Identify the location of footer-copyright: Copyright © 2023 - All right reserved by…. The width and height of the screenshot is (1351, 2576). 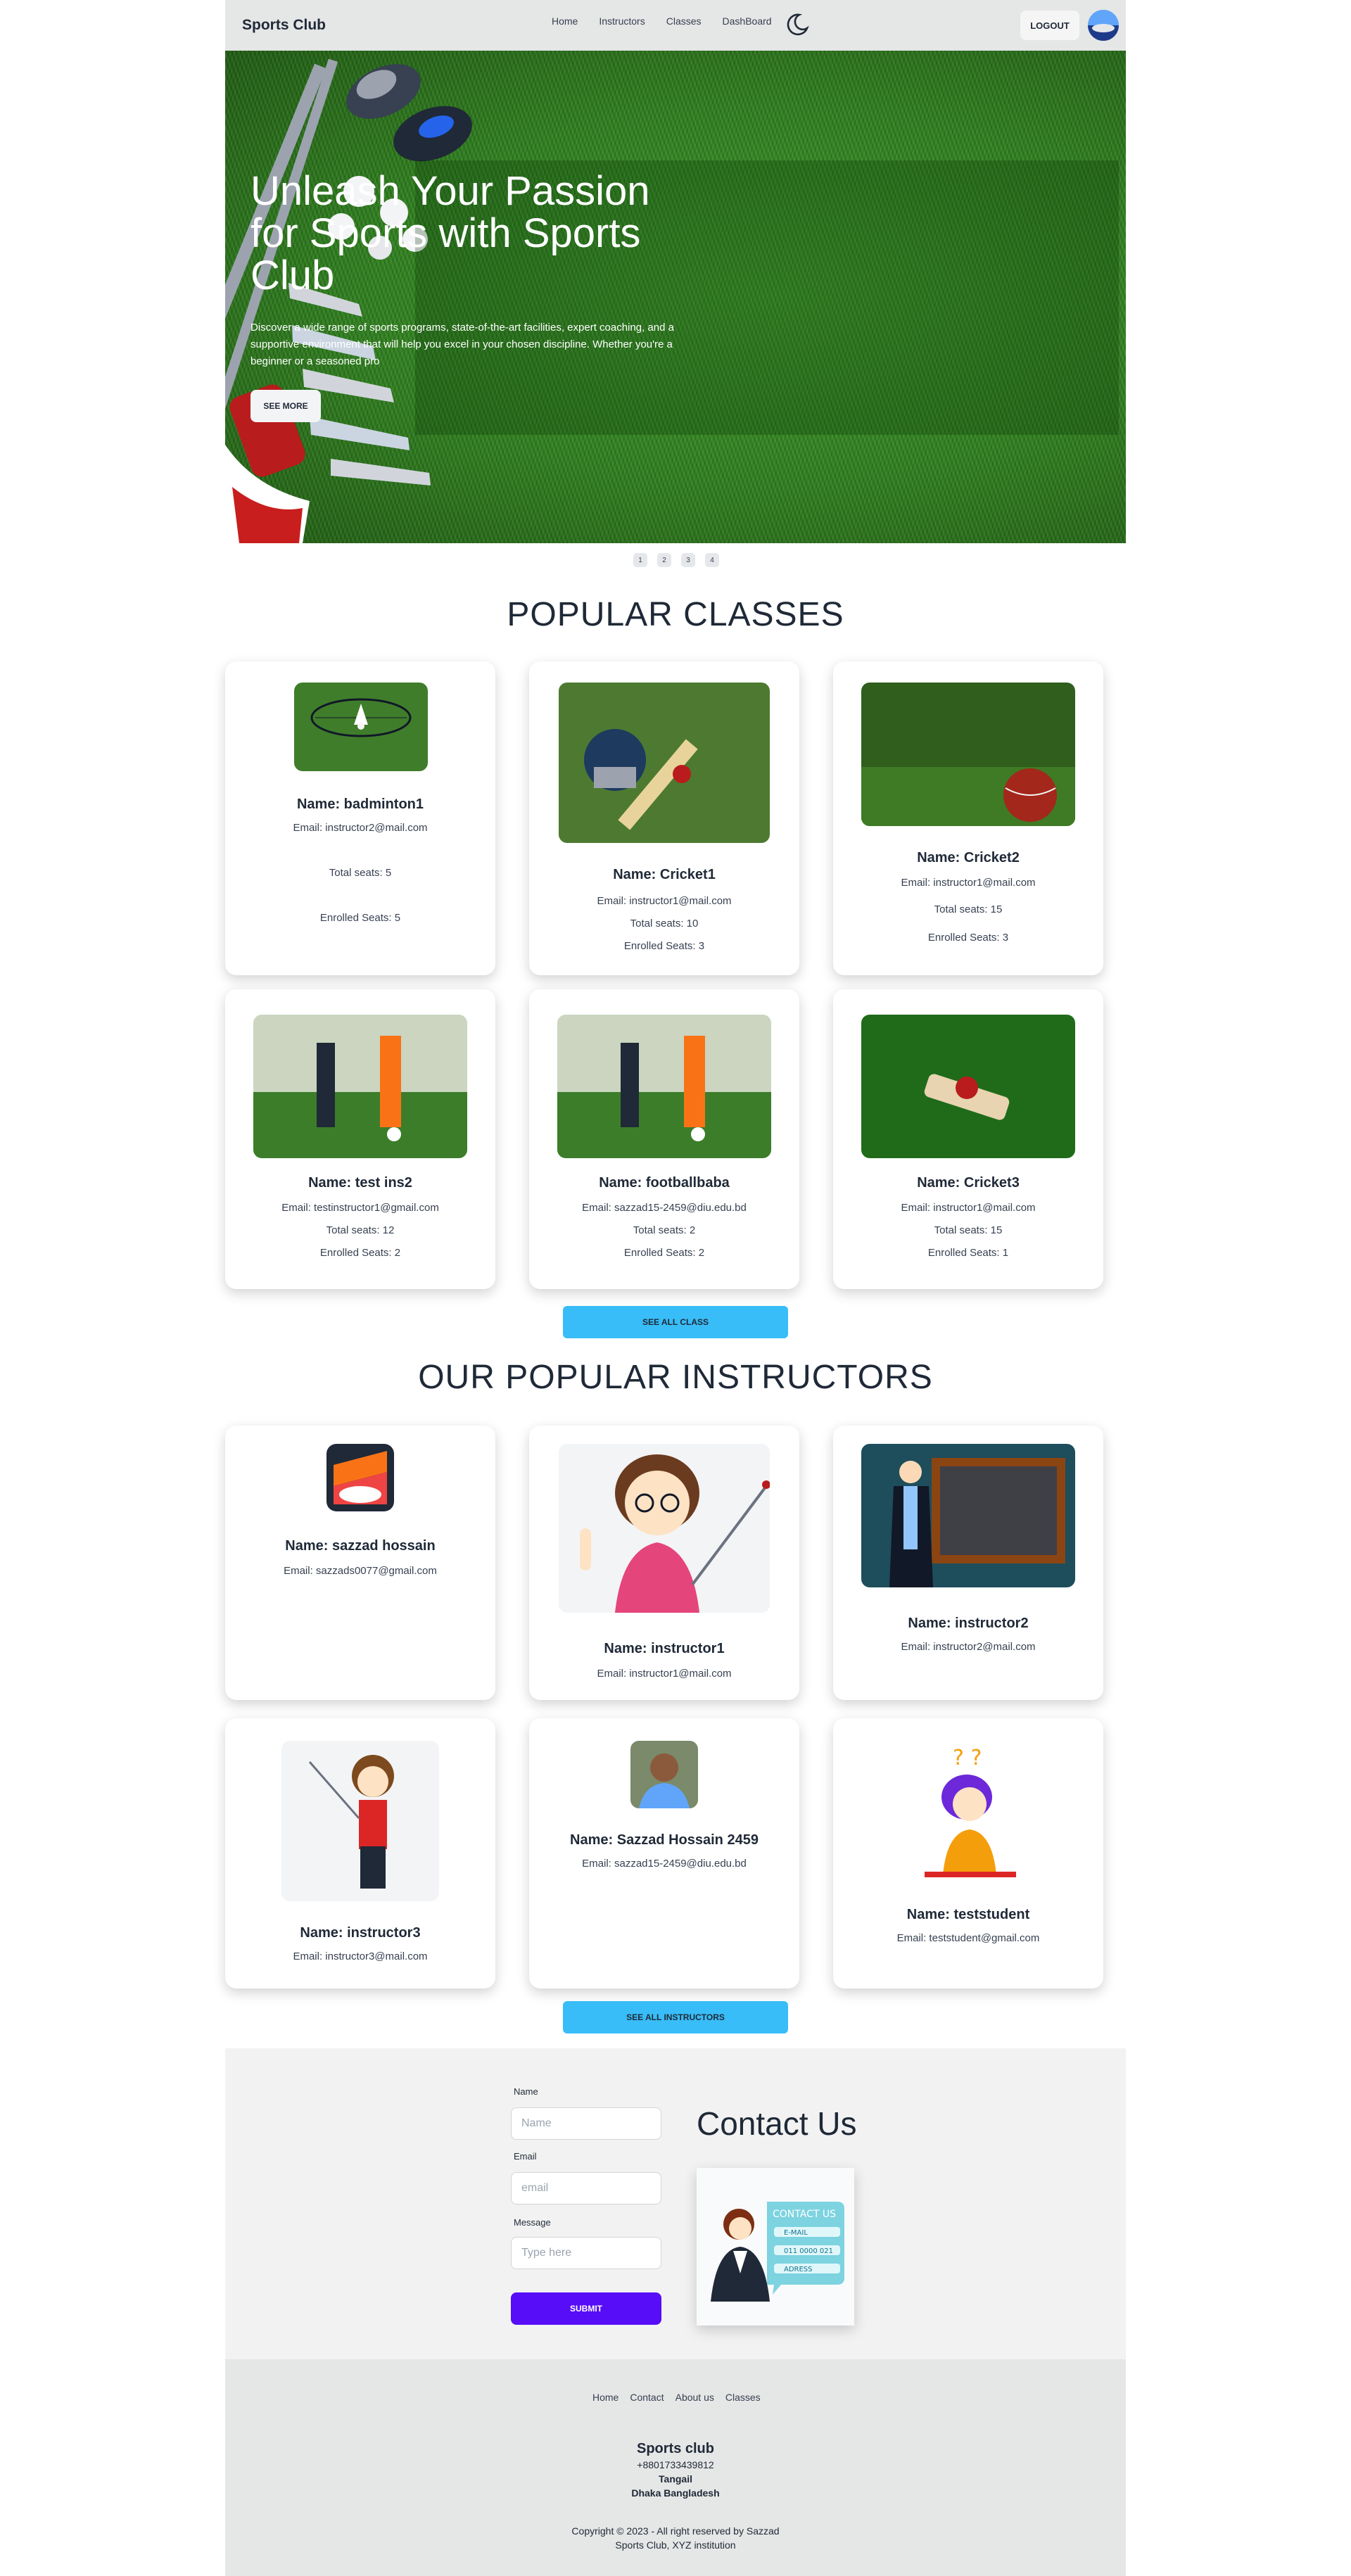
(675, 2531).